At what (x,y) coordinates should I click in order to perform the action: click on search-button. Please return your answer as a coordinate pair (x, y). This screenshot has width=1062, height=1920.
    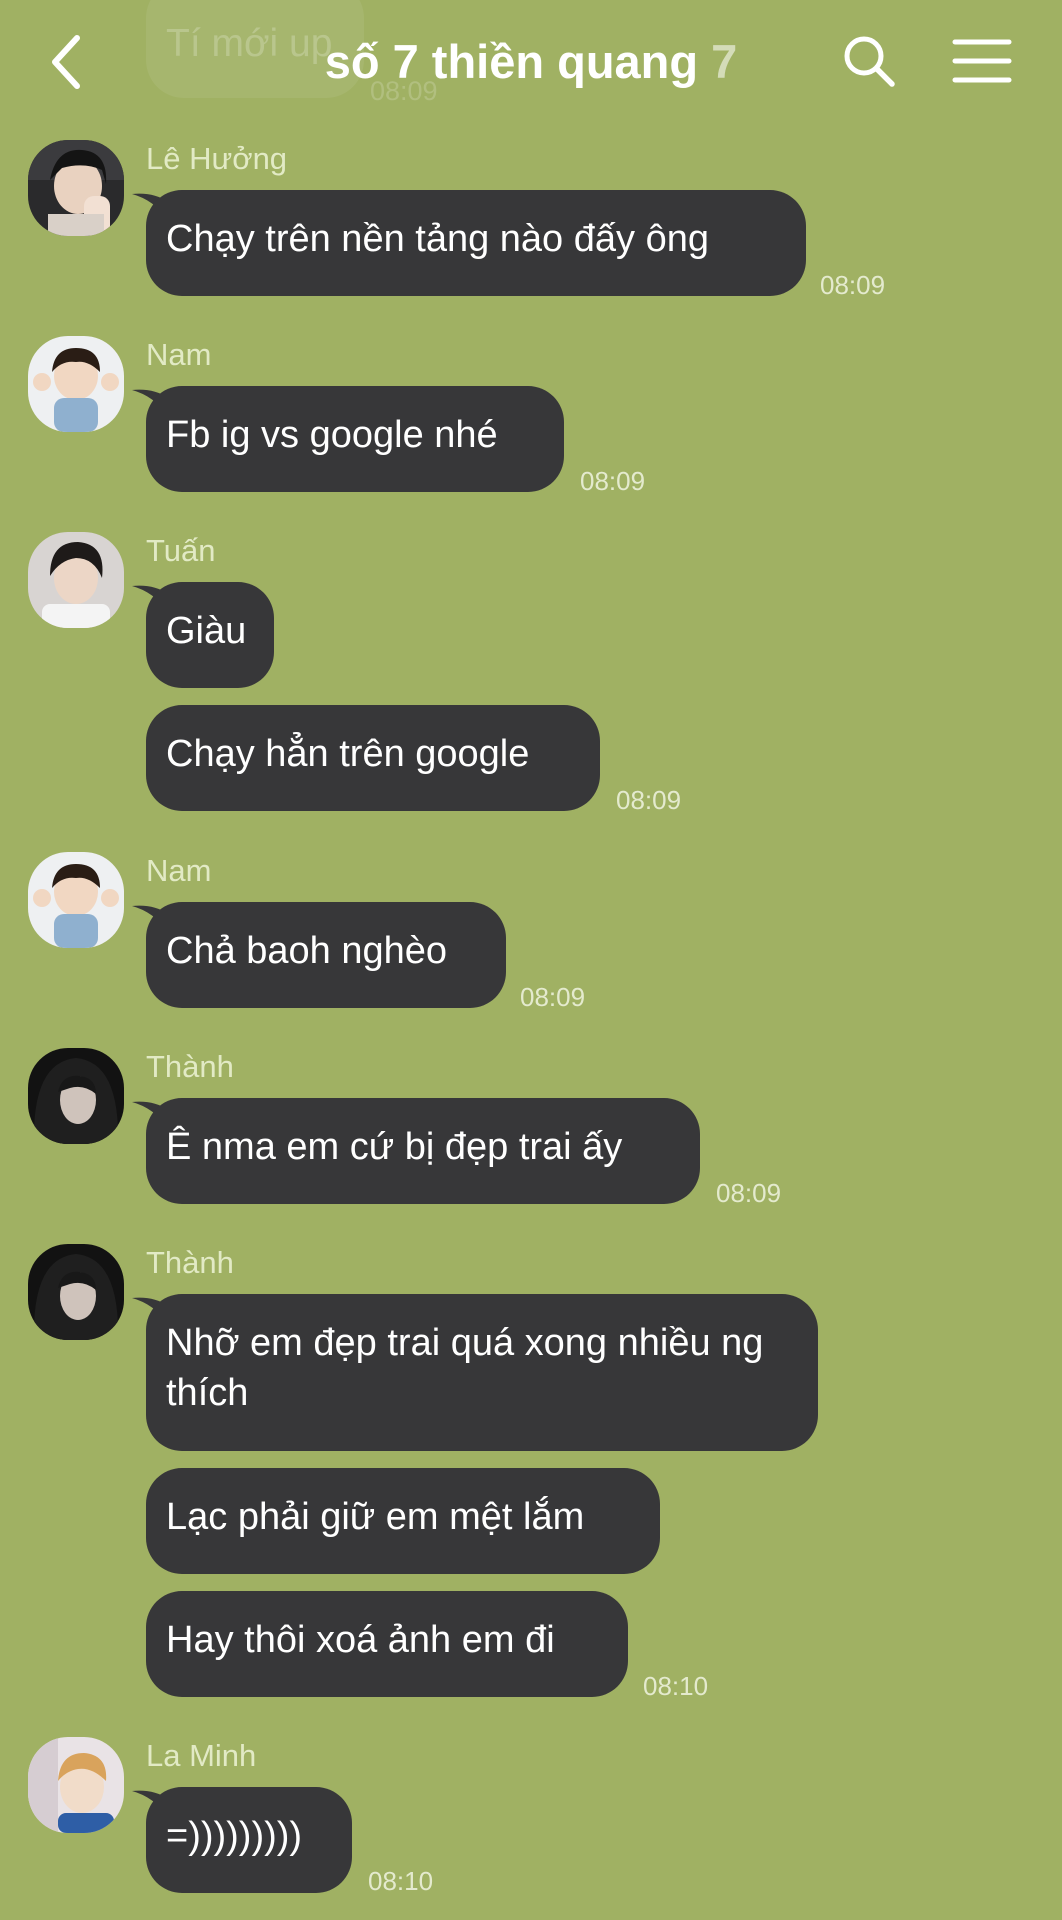
    Looking at the image, I should click on (869, 61).